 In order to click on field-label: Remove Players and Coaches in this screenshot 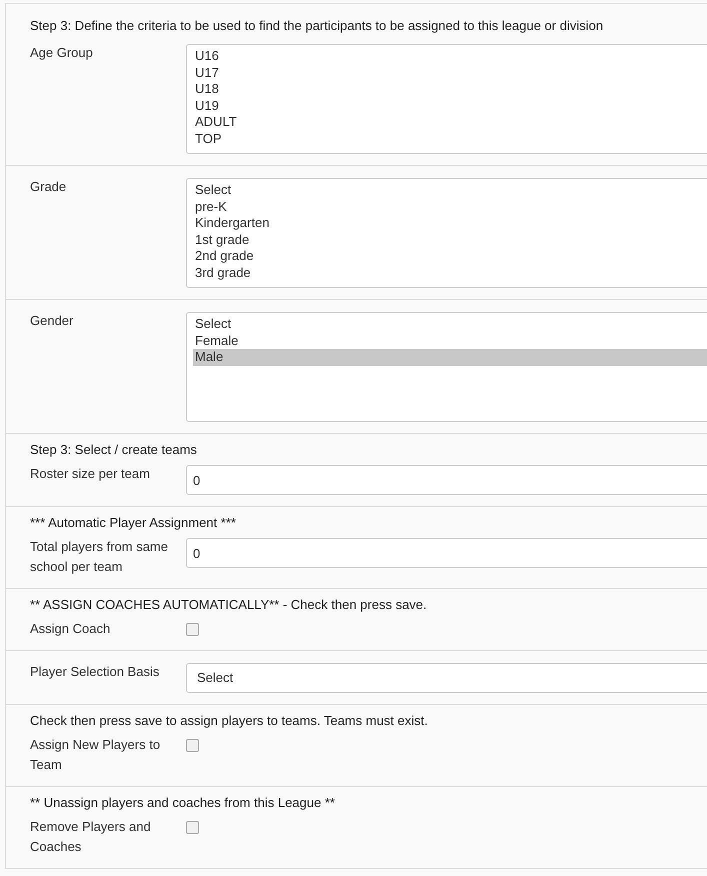, I will do `click(91, 837)`.